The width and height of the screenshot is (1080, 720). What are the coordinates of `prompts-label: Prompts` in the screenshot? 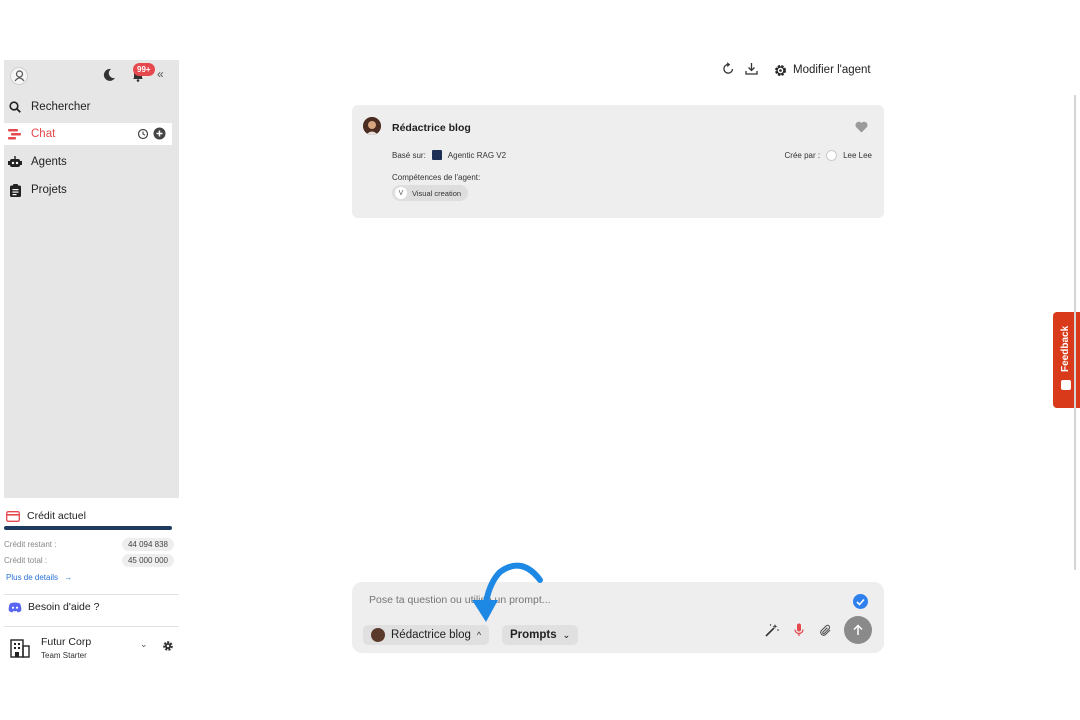 It's located at (533, 635).